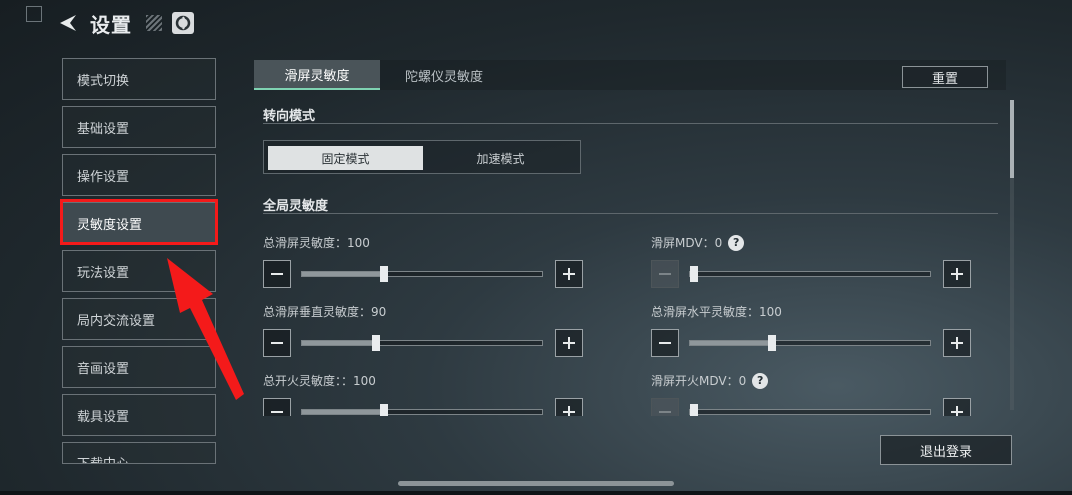 This screenshot has width=1072, height=495. What do you see at coordinates (116, 321) in the screenshot?
I see `sidebar-item-label: 局内交流设置` at bounding box center [116, 321].